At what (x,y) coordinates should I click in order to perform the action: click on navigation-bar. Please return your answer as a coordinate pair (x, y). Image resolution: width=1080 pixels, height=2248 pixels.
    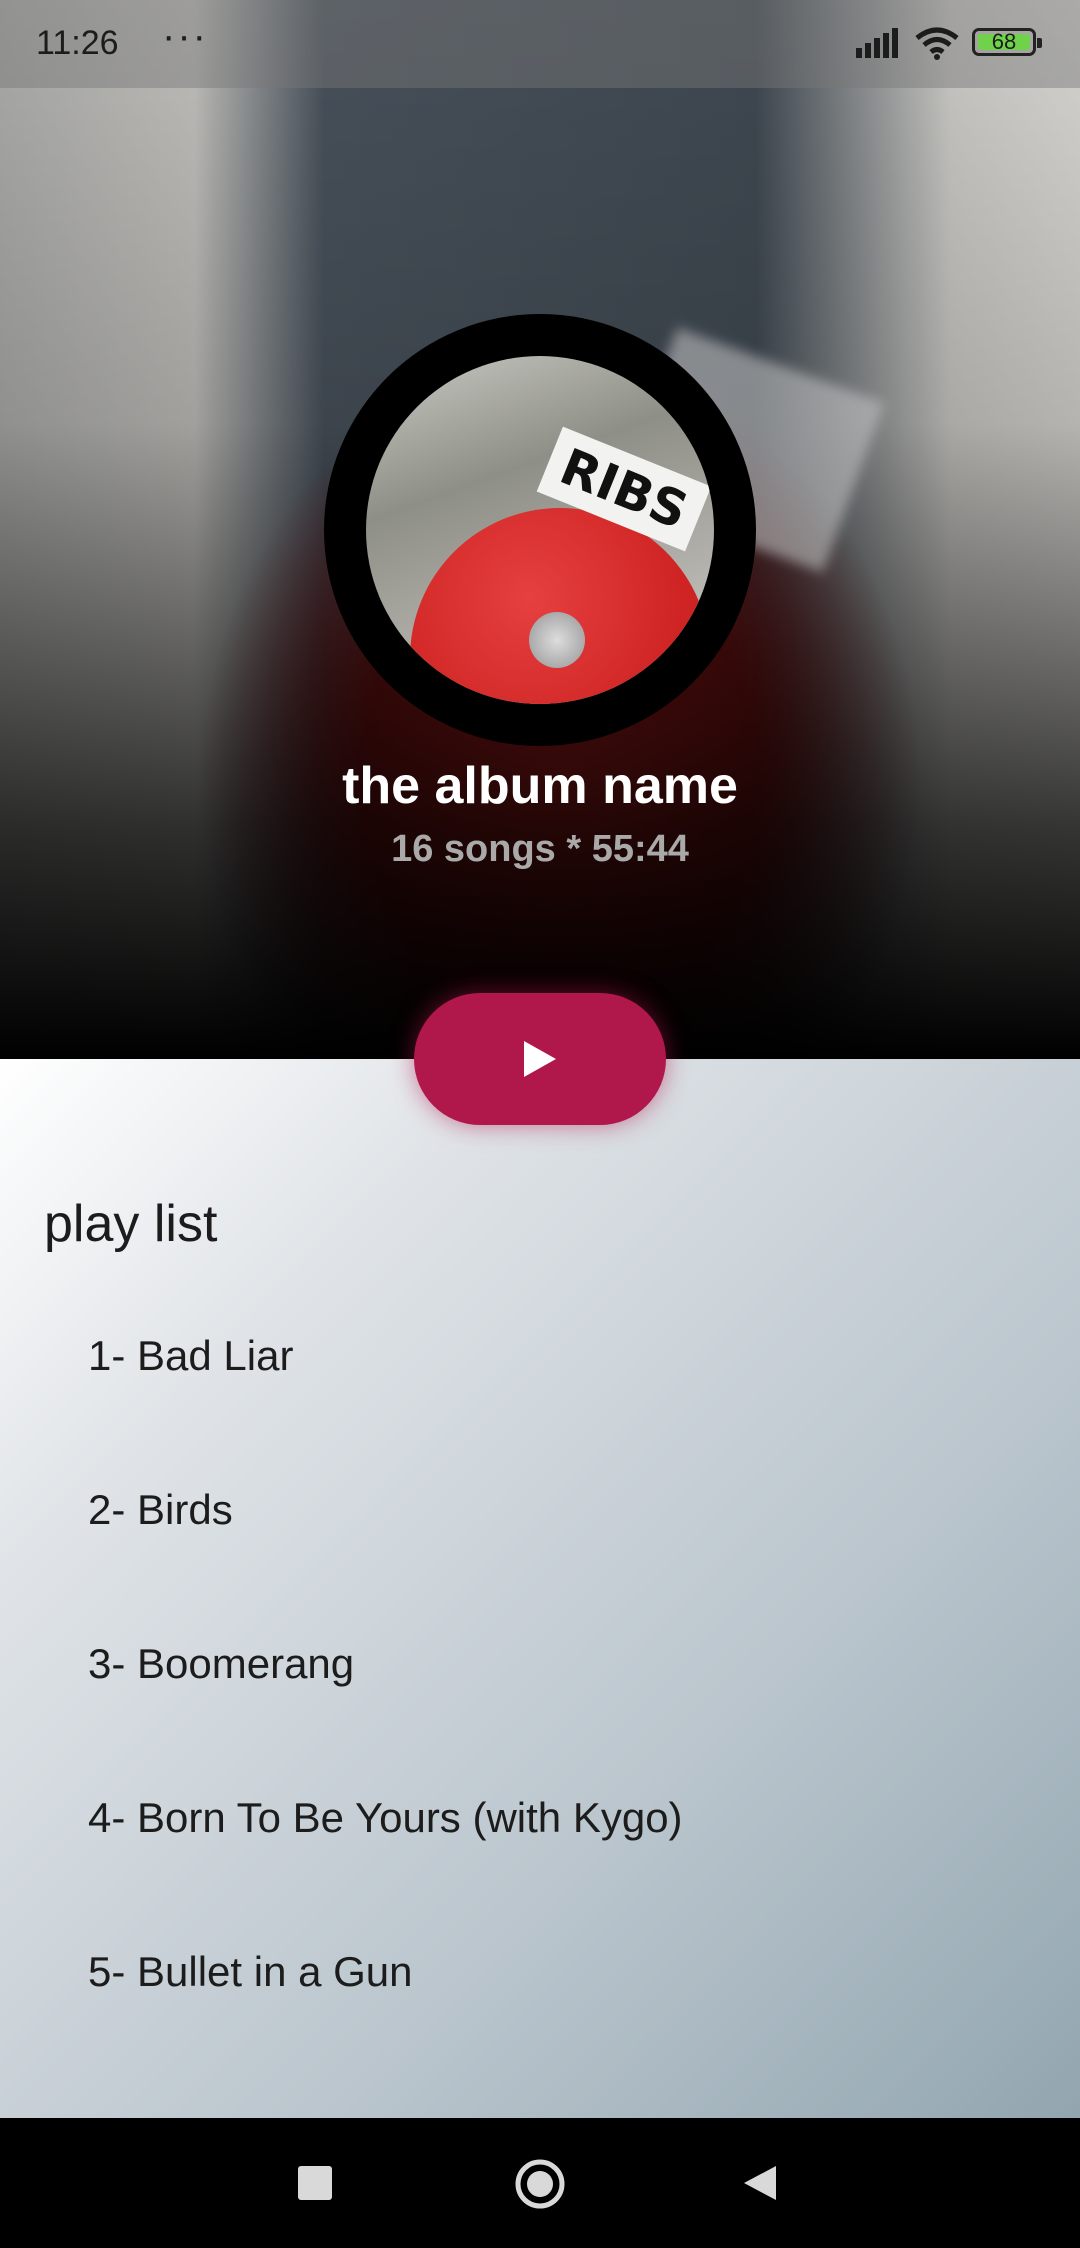
    Looking at the image, I should click on (540, 2183).